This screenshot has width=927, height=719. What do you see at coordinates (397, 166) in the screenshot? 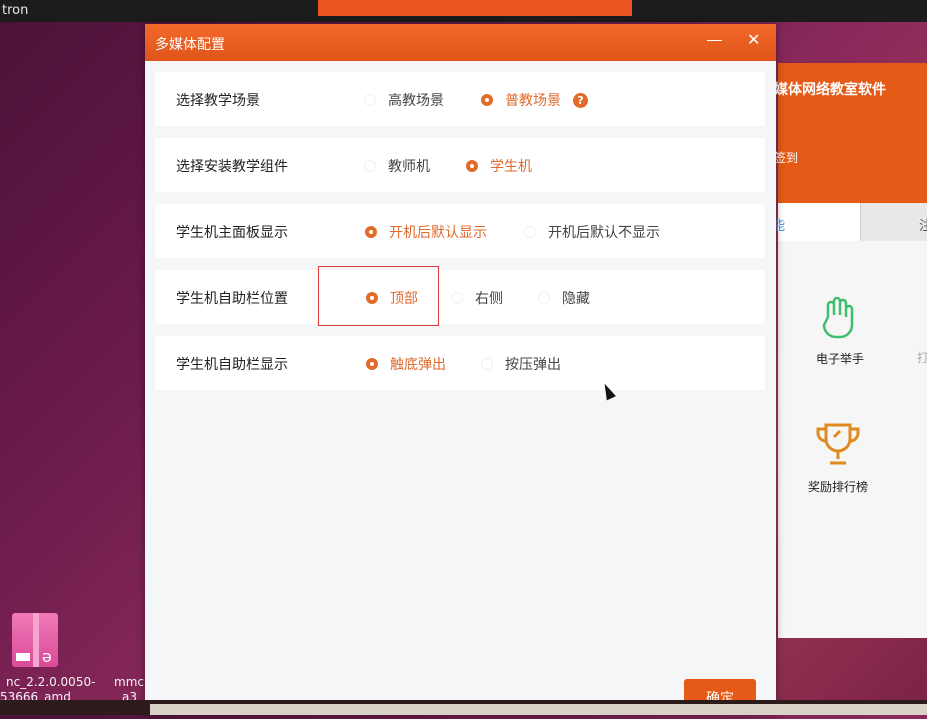
I see `radio-teacher: 教师机` at bounding box center [397, 166].